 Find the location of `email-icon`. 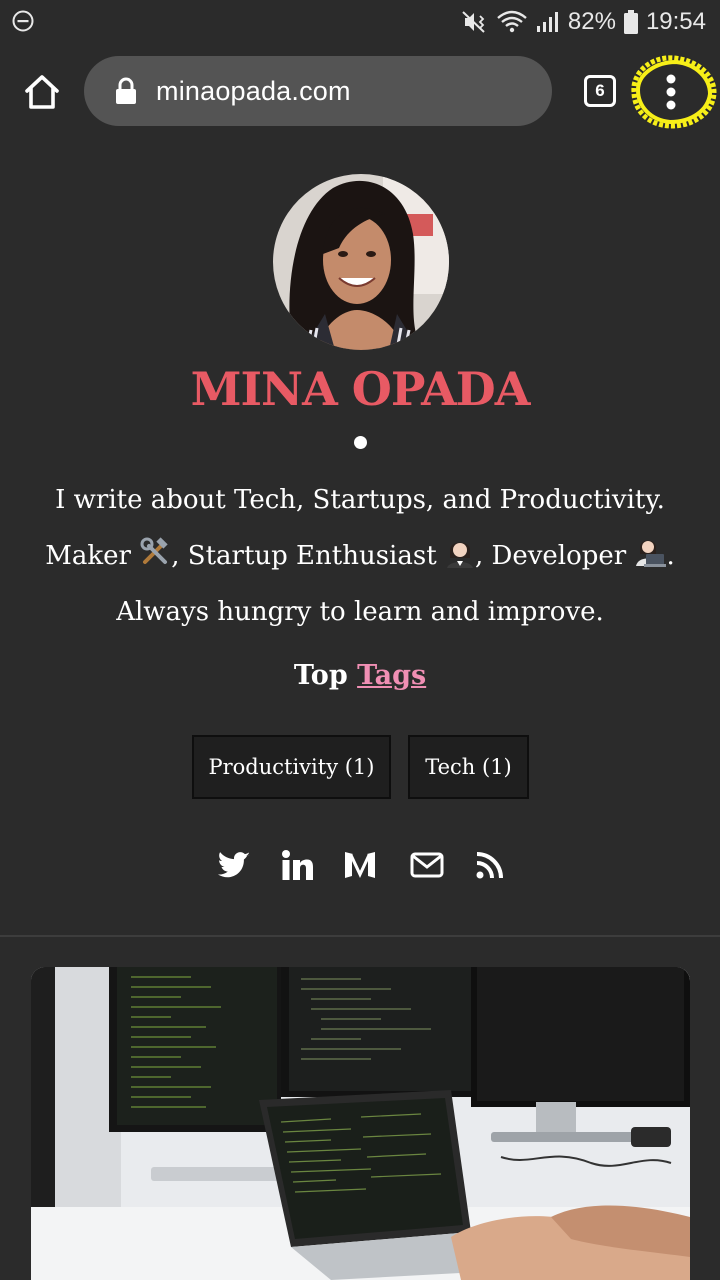

email-icon is located at coordinates (427, 865).